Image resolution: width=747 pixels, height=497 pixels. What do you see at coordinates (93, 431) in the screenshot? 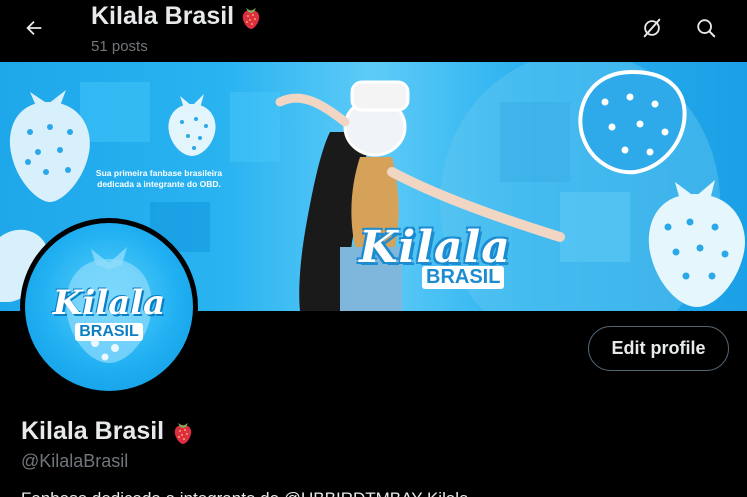
I see `profile-name-text: Kilala Brasil` at bounding box center [93, 431].